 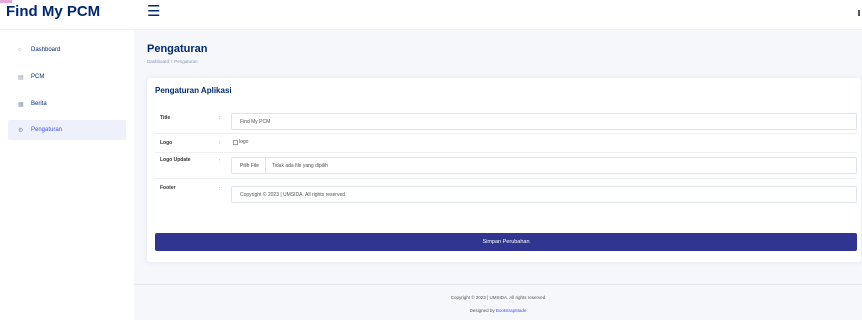 What do you see at coordinates (506, 242) in the screenshot?
I see `save-changes-button: Simpan Perubahan` at bounding box center [506, 242].